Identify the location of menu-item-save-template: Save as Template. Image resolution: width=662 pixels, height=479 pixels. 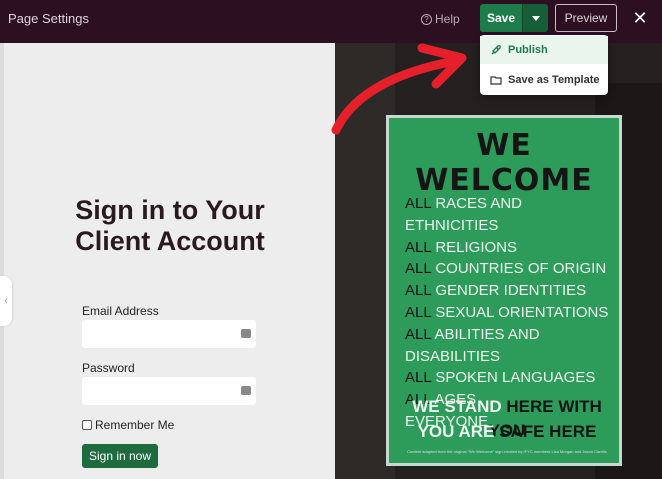
(544, 80).